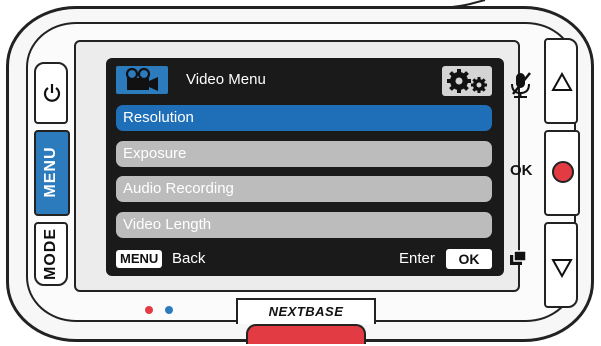 Image resolution: width=601 pixels, height=346 pixels. Describe the element at coordinates (226, 79) in the screenshot. I see `menu-title: Video Menu` at that location.